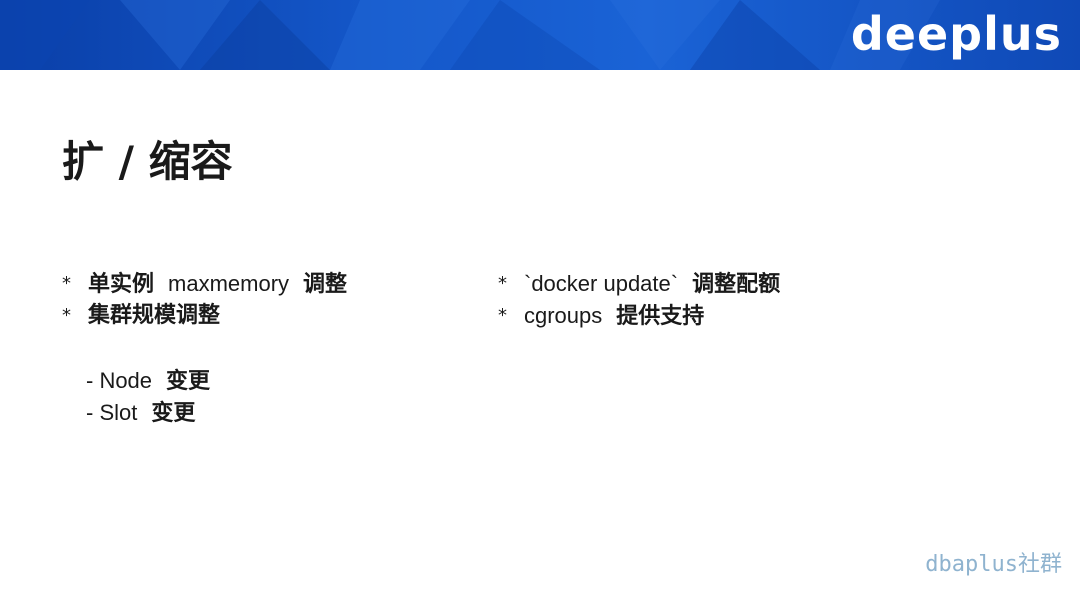  I want to click on bullet-single-instance: * 单实例 maxmemory 调整, so click(204, 284).